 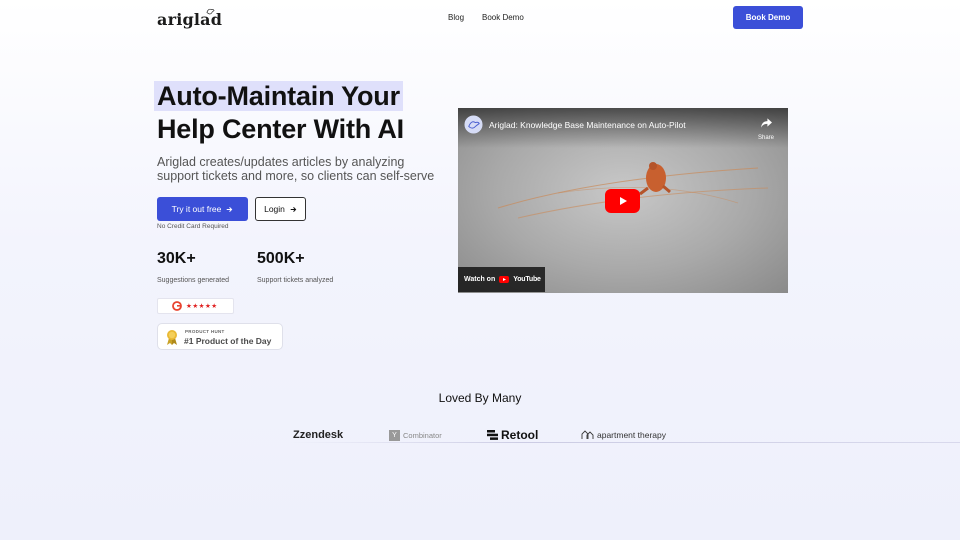 I want to click on login-label: Login, so click(x=274, y=209).